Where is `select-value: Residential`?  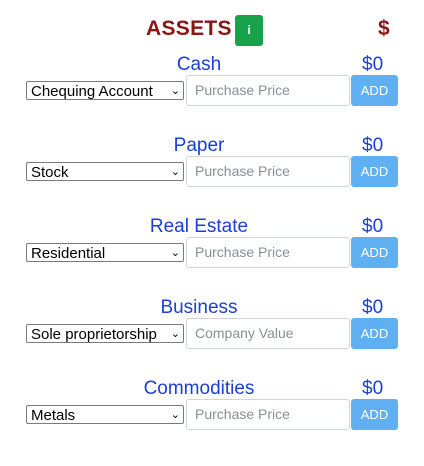
select-value: Residential is located at coordinates (68, 253).